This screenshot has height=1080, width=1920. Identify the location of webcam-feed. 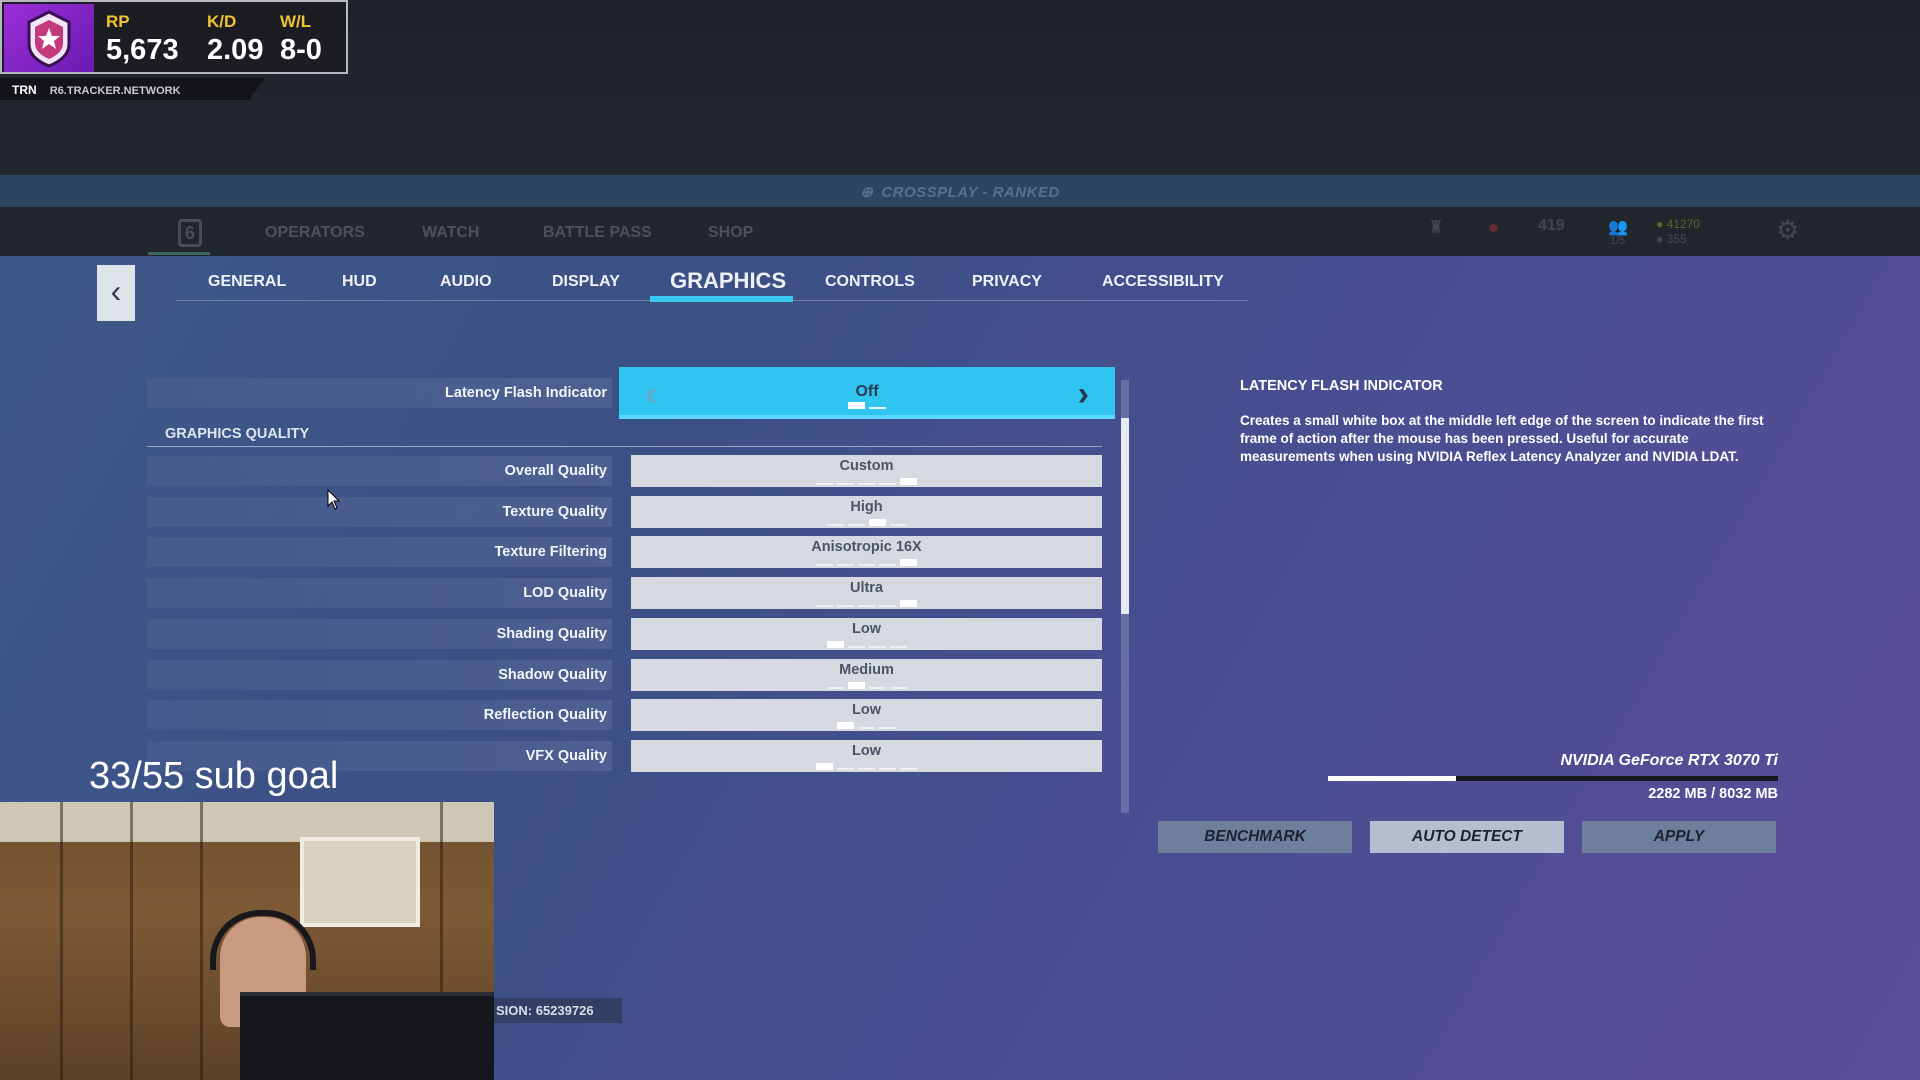
(247, 941).